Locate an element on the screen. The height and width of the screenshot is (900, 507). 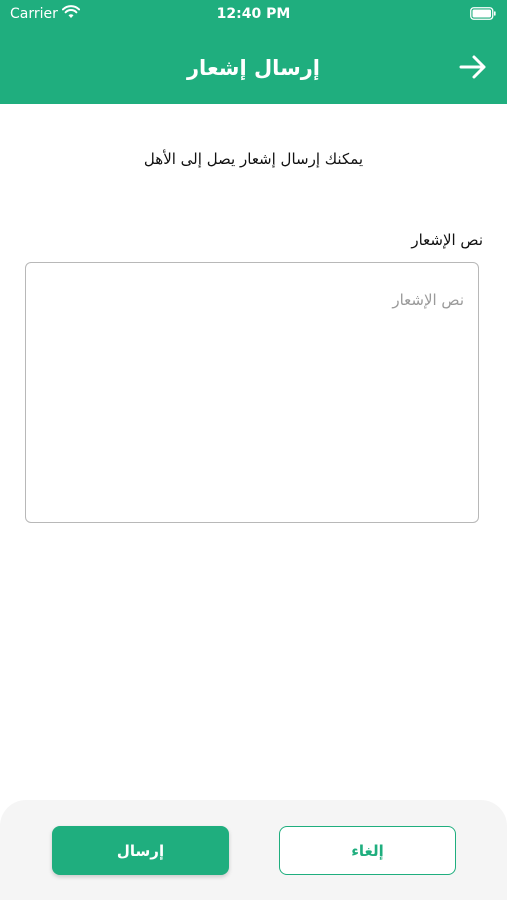
status-bar: Carrier 12:40 PM is located at coordinates (253, 14).